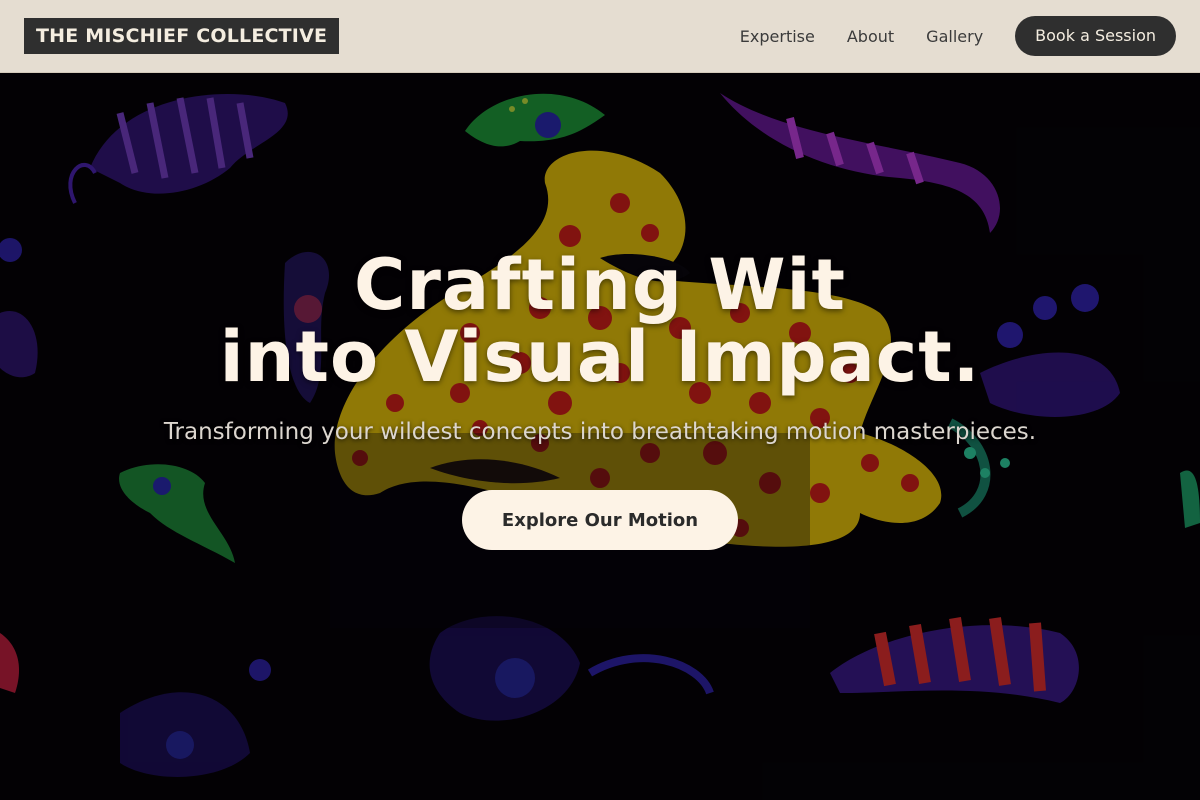 The width and height of the screenshot is (1200, 800). Describe the element at coordinates (600, 520) in the screenshot. I see `explore-motion-button: Explore Our Motion` at that location.